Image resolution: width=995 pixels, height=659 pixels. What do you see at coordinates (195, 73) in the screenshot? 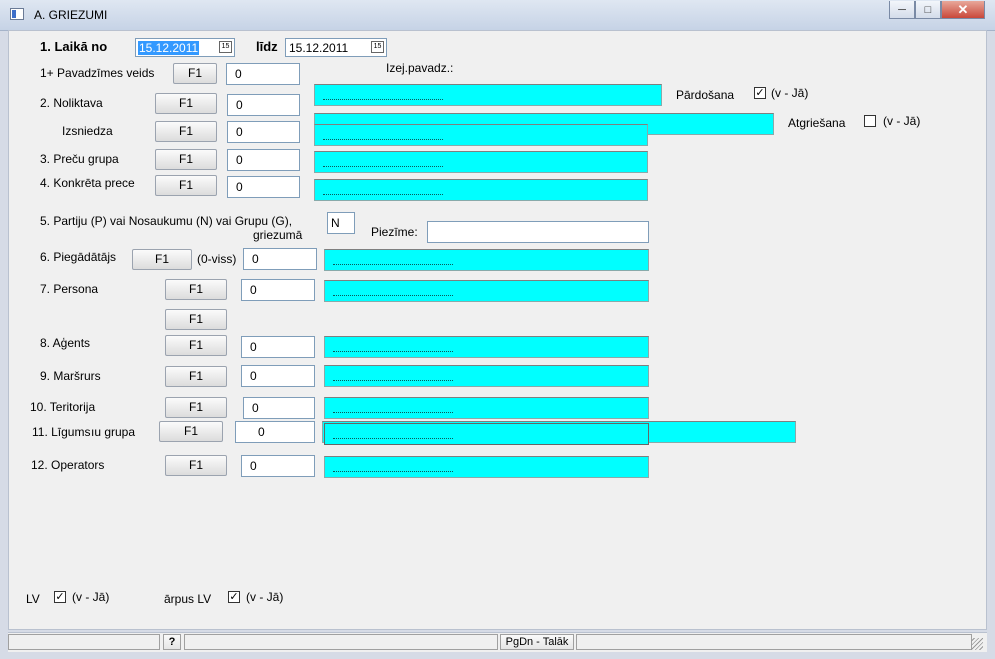
I see `pavadzimes-f1-button: F1` at bounding box center [195, 73].